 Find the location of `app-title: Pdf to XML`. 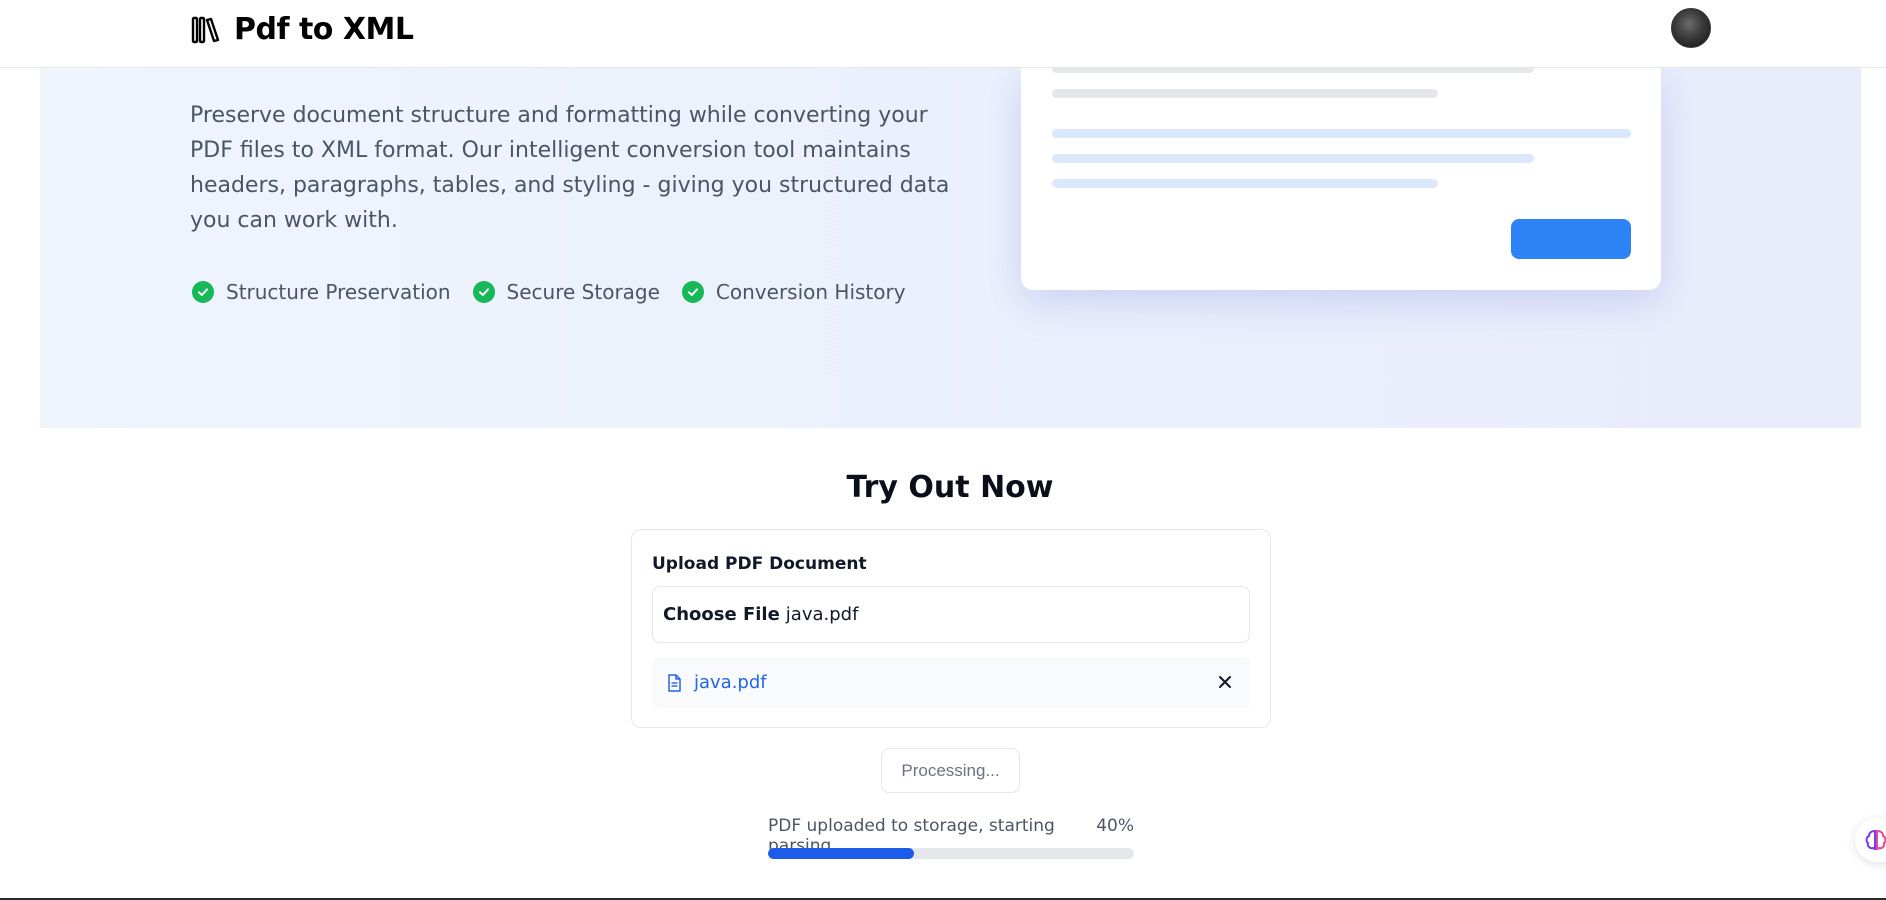

app-title: Pdf to XML is located at coordinates (324, 29).